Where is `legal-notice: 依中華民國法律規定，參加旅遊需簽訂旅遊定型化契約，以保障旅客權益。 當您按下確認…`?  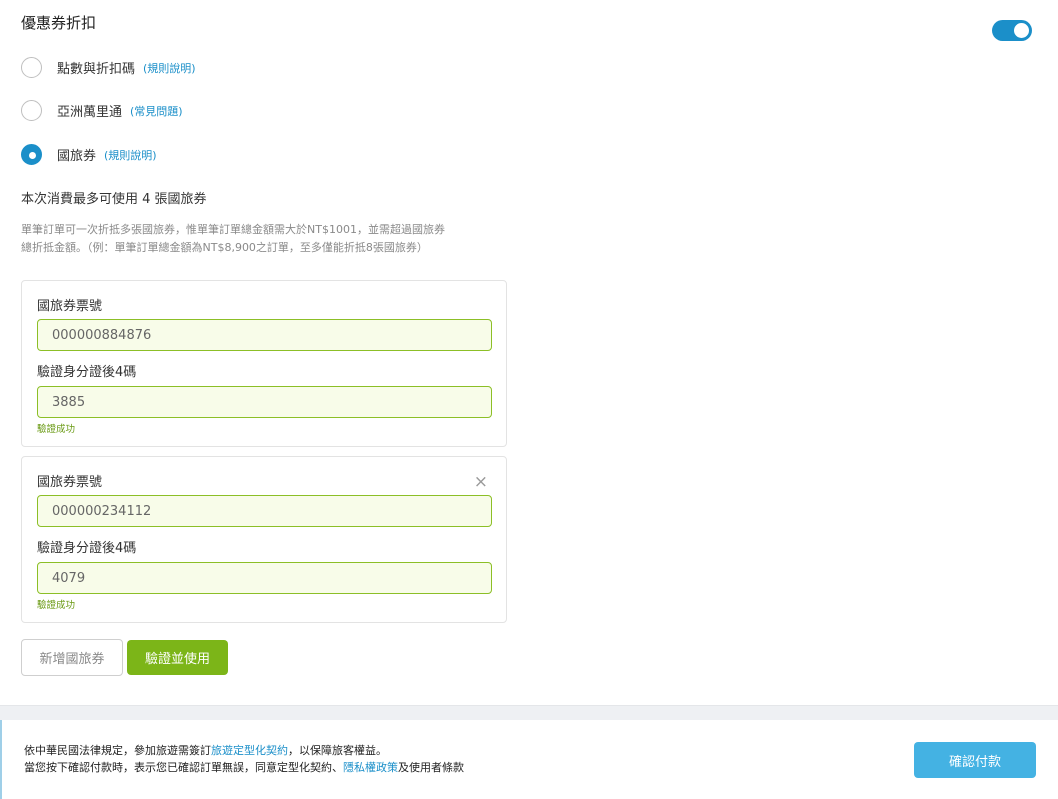 legal-notice: 依中華民國法律規定，參加旅遊需簽訂旅遊定型化契約，以保障旅客權益。 當您按下確認… is located at coordinates (244, 759).